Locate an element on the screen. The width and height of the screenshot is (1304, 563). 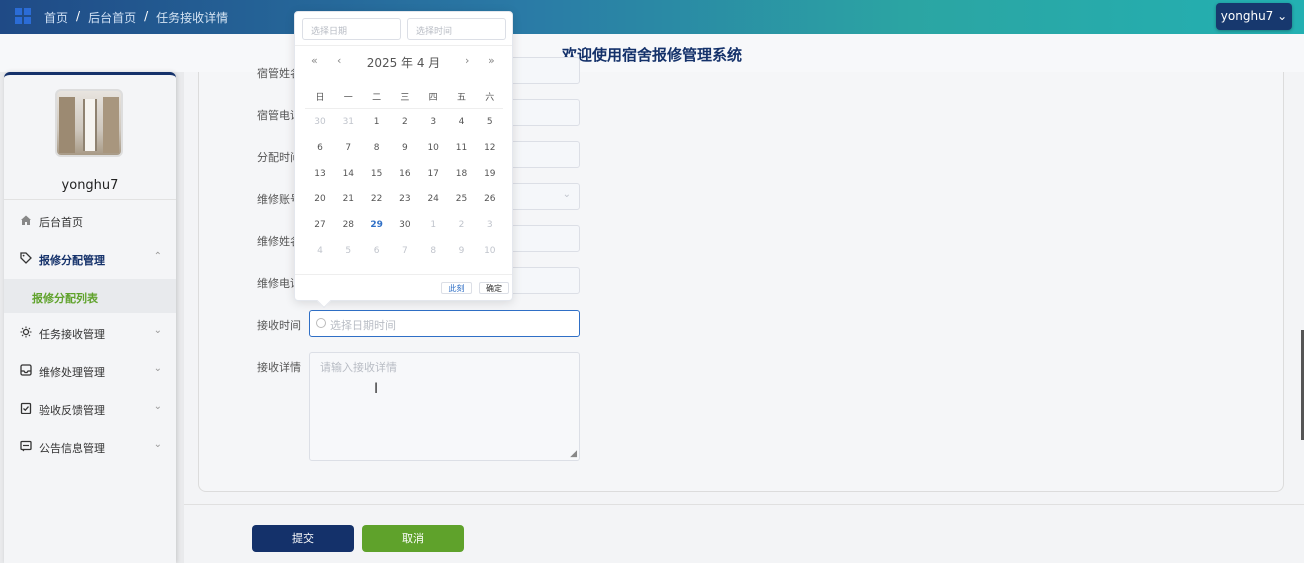
grid-menu-icon is located at coordinates (23, 16).